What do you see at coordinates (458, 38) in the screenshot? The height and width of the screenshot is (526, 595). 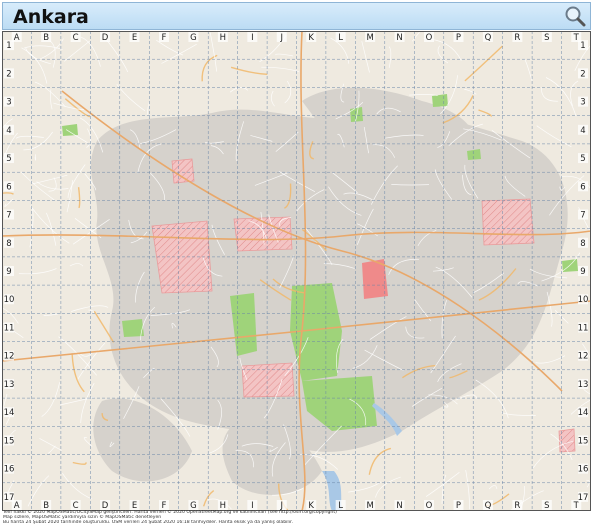 I see `grid-label-col-top: P` at bounding box center [458, 38].